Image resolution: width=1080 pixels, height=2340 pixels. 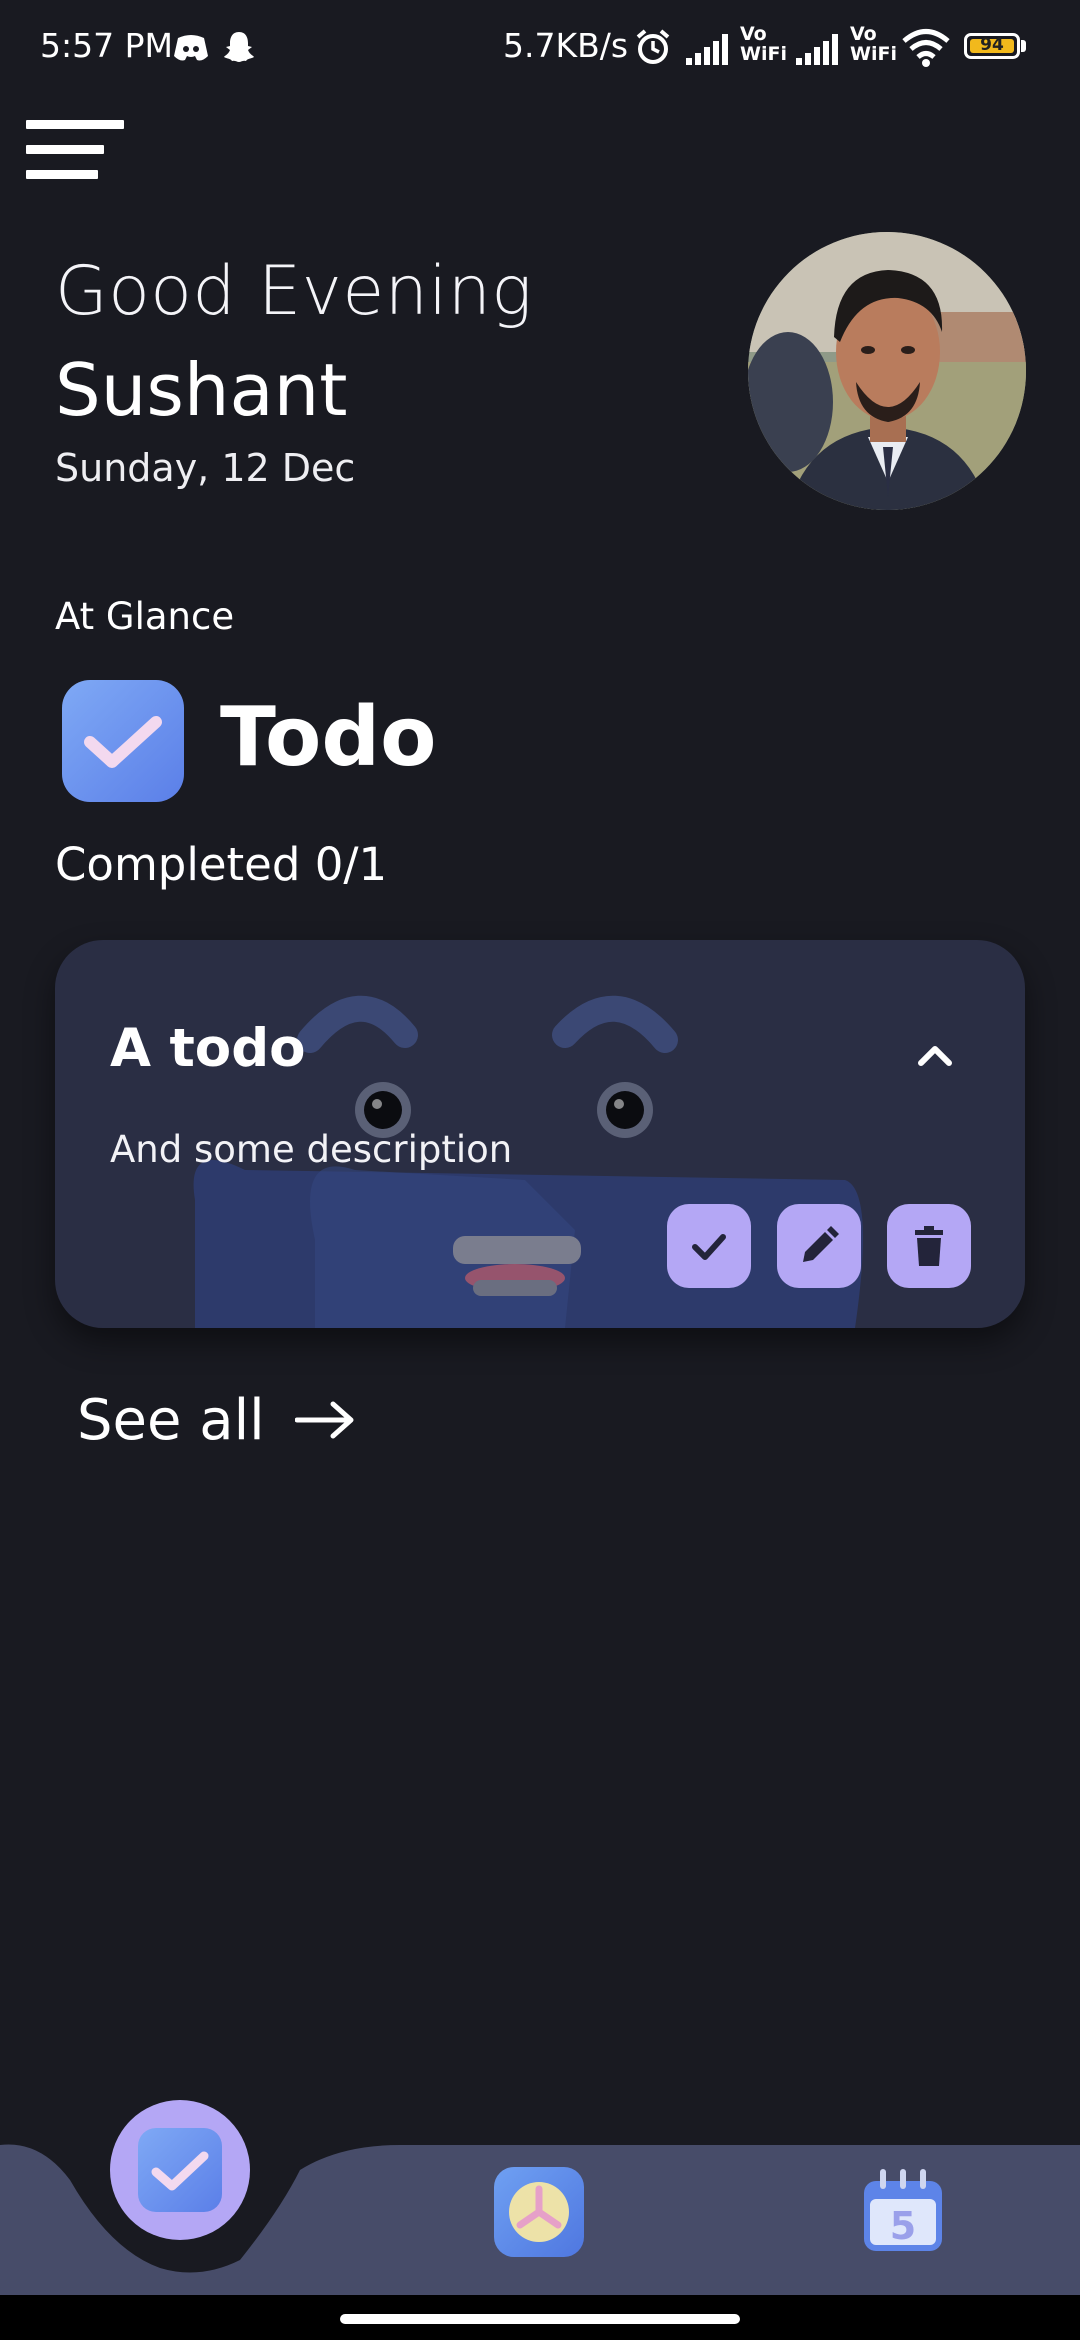 I want to click on todo-check-icon, so click(x=123, y=741).